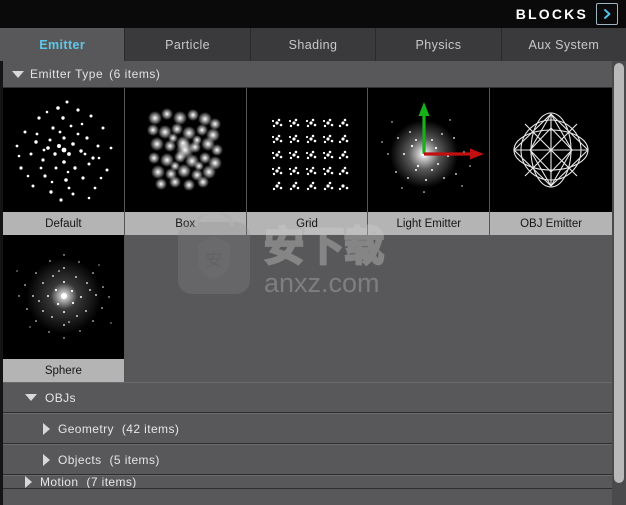  I want to click on tree-row-objs: OBJs, so click(307, 397).